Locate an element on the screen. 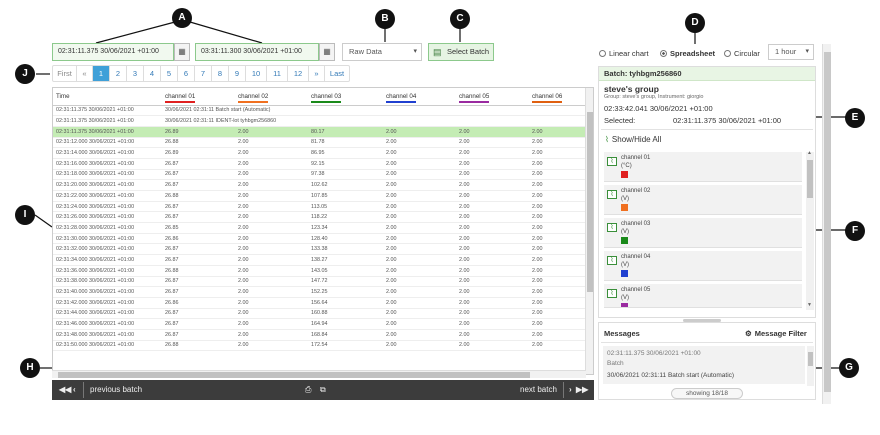 The height and width of the screenshot is (435, 880). column-header-channel: channel 03 is located at coordinates (345, 97).